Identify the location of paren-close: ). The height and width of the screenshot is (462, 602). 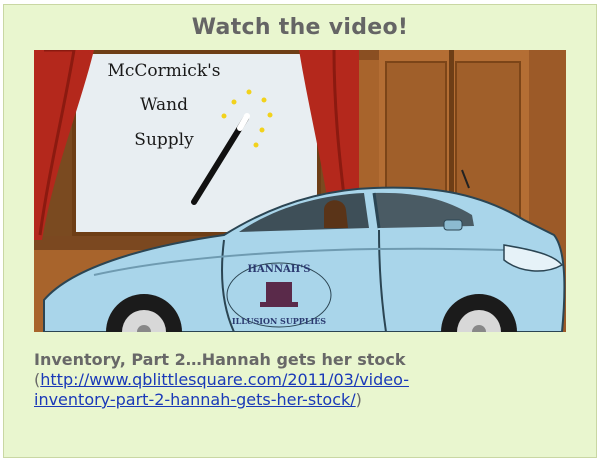
(358, 399).